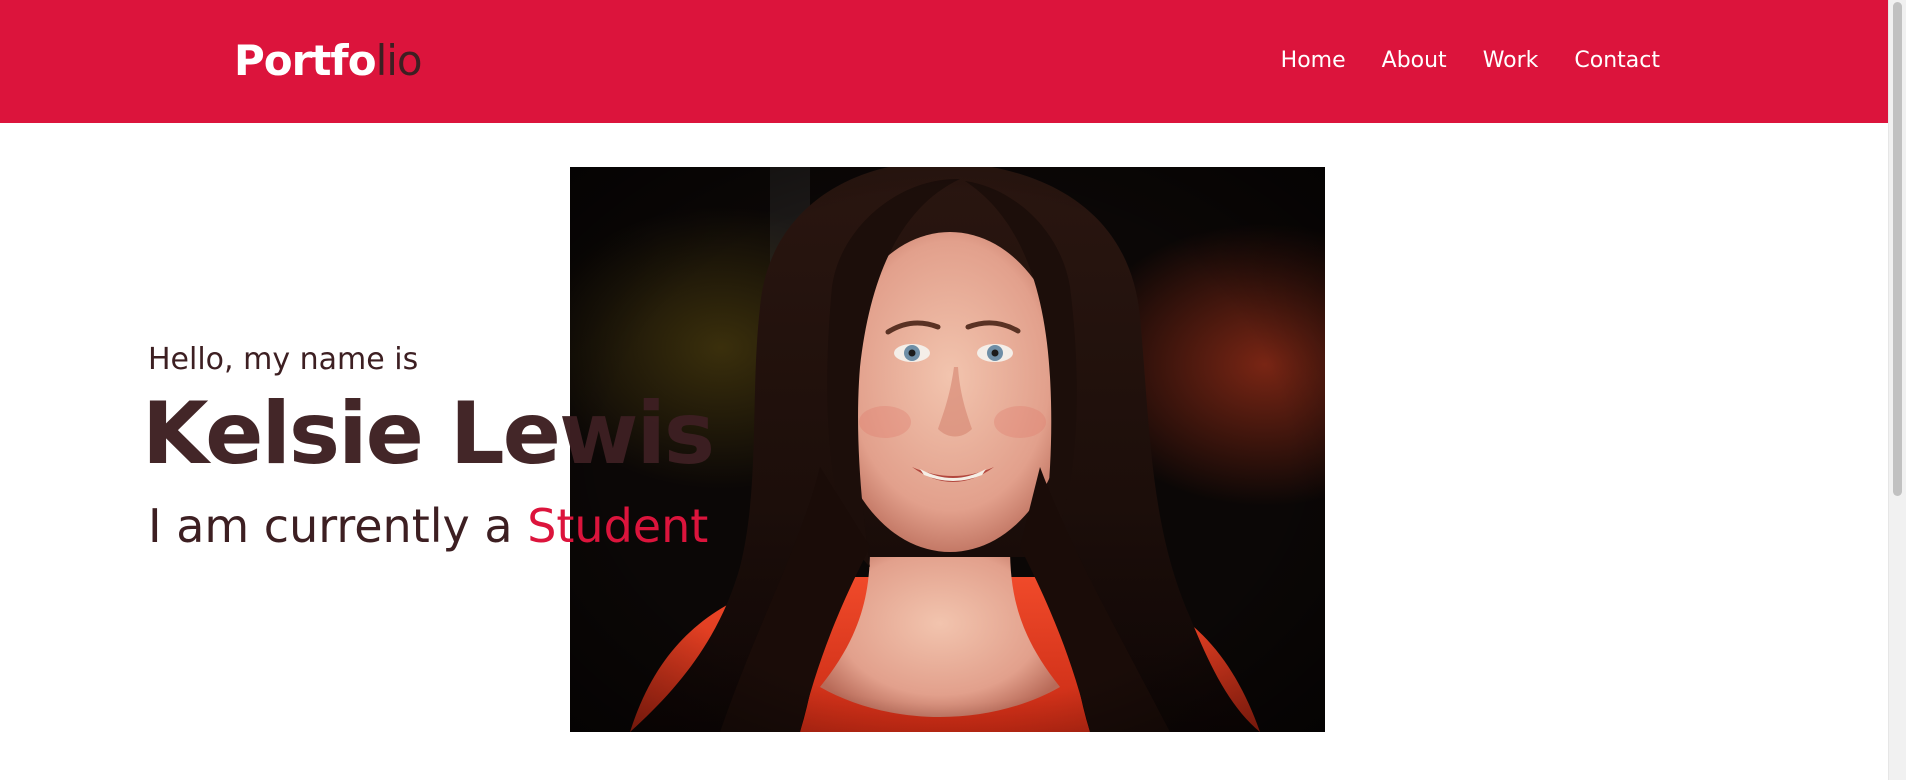 Image resolution: width=1906 pixels, height=780 pixels. I want to click on logo: Portfolio, so click(328, 61).